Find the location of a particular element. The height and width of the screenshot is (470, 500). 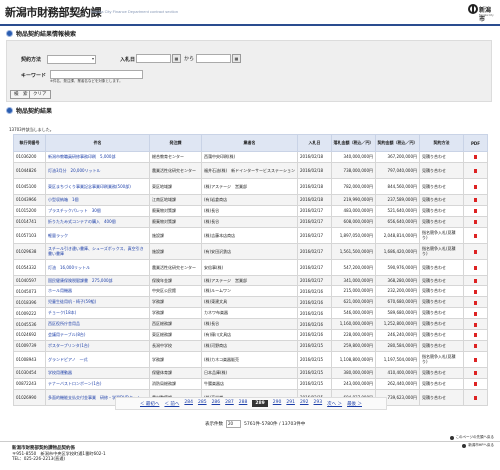

item-title-link: 小型収納箱 1個 is located at coordinates (97, 199).